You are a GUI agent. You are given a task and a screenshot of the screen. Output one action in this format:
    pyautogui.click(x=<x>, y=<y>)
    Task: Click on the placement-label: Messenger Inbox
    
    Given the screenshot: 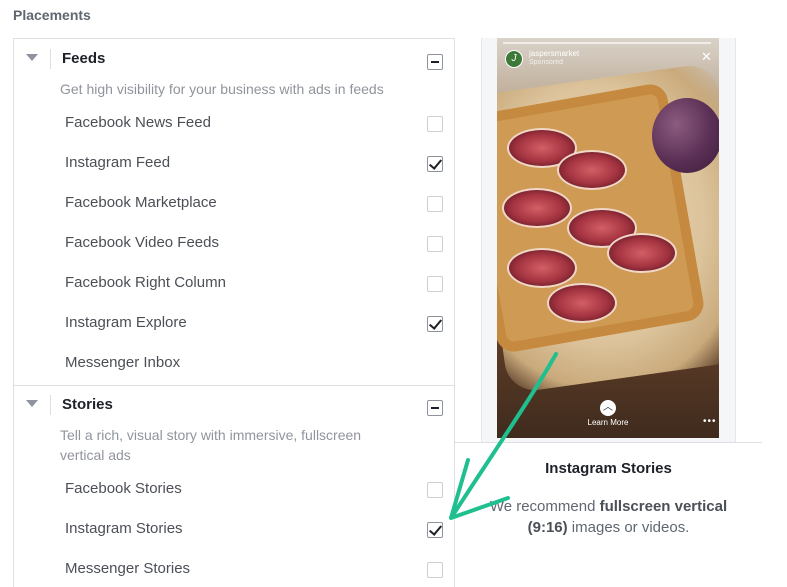 What is the action you would take?
    pyautogui.click(x=123, y=362)
    